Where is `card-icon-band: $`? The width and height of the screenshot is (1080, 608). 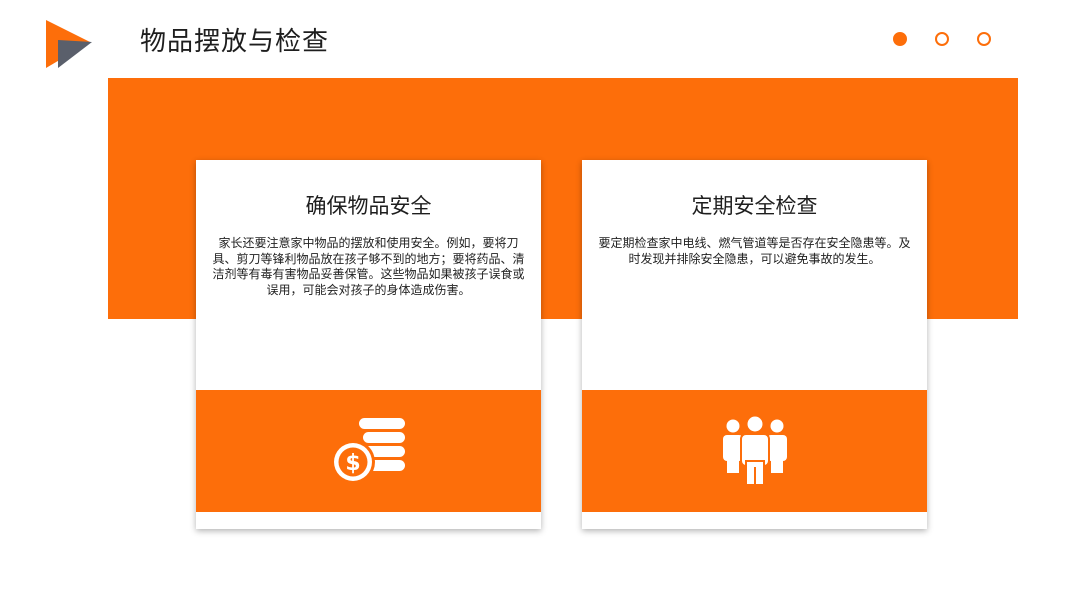
card-icon-band: $ is located at coordinates (368, 451).